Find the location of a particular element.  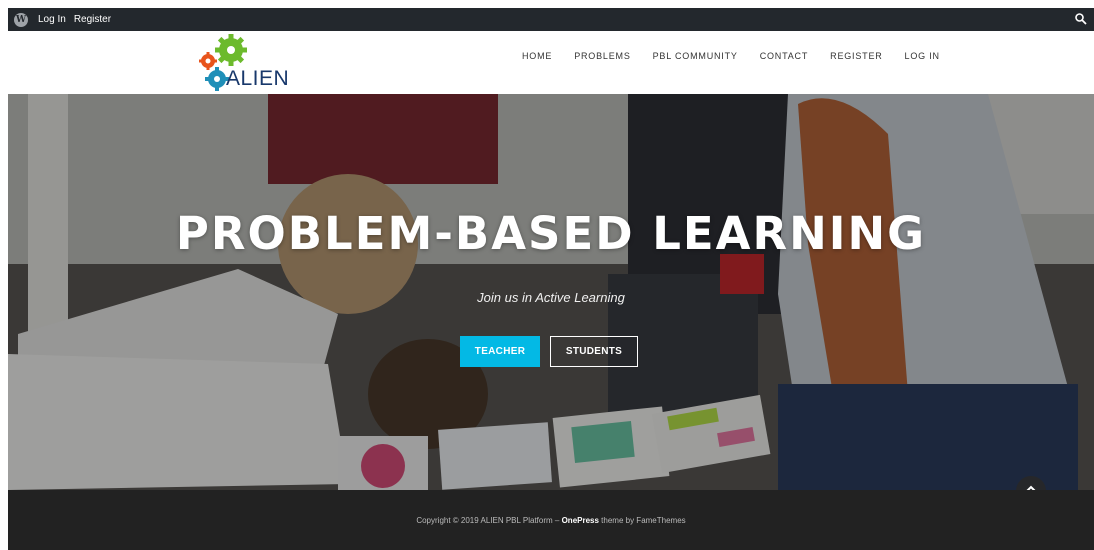

nav-contact: CONTACT is located at coordinates (784, 56).